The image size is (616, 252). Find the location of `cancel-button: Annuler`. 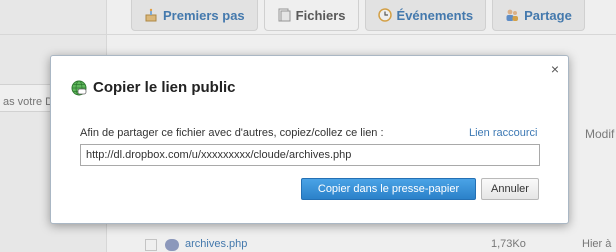

cancel-button: Annuler is located at coordinates (510, 189).